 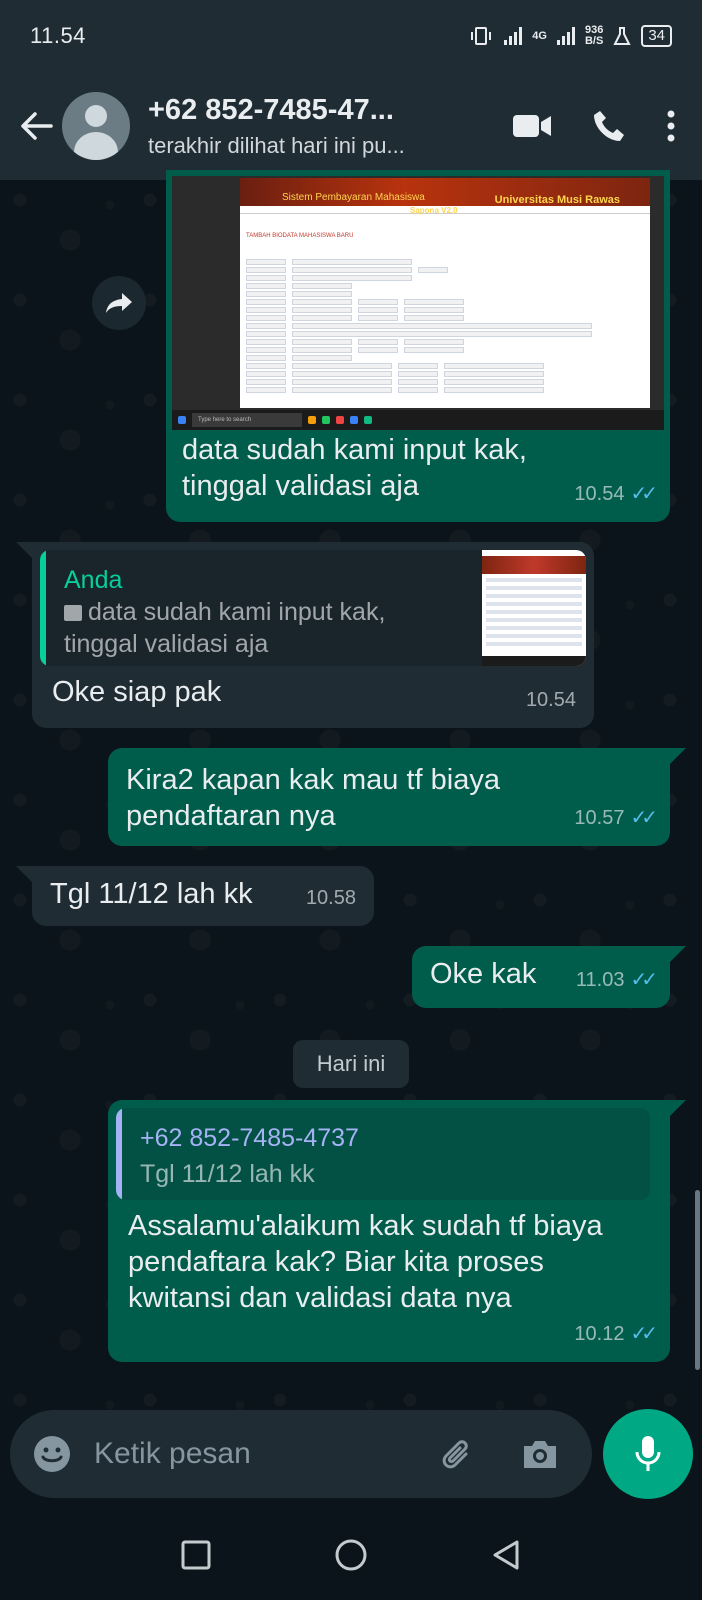 I want to click on avatar, so click(x=96, y=126).